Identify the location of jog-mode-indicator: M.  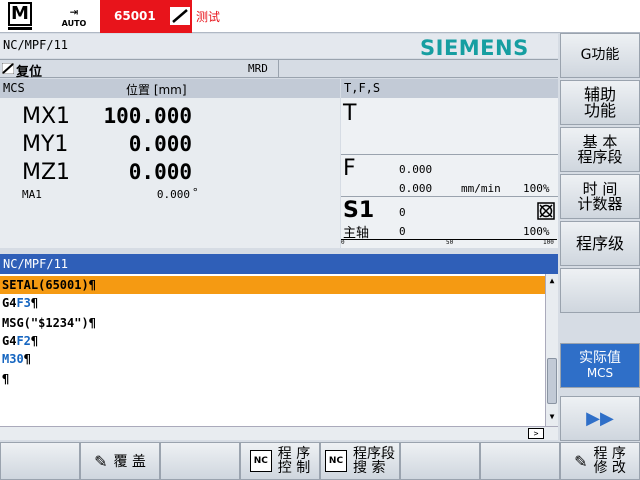
(20, 16).